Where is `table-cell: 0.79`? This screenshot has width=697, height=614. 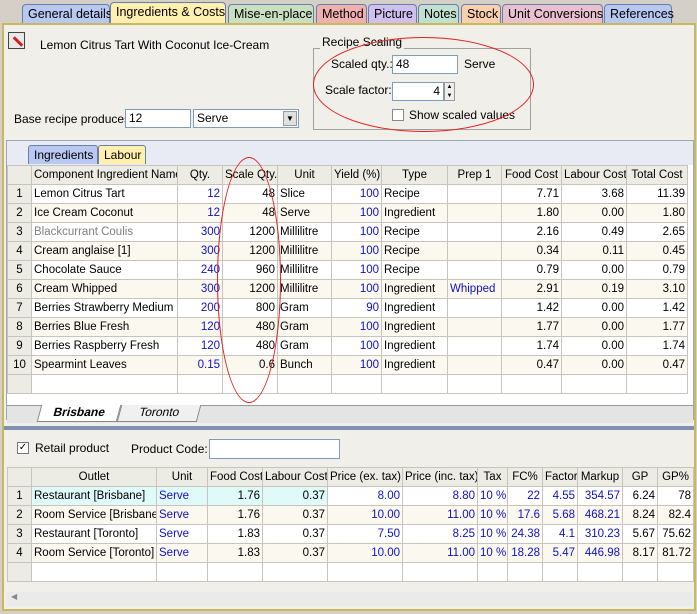
table-cell: 0.79 is located at coordinates (657, 270).